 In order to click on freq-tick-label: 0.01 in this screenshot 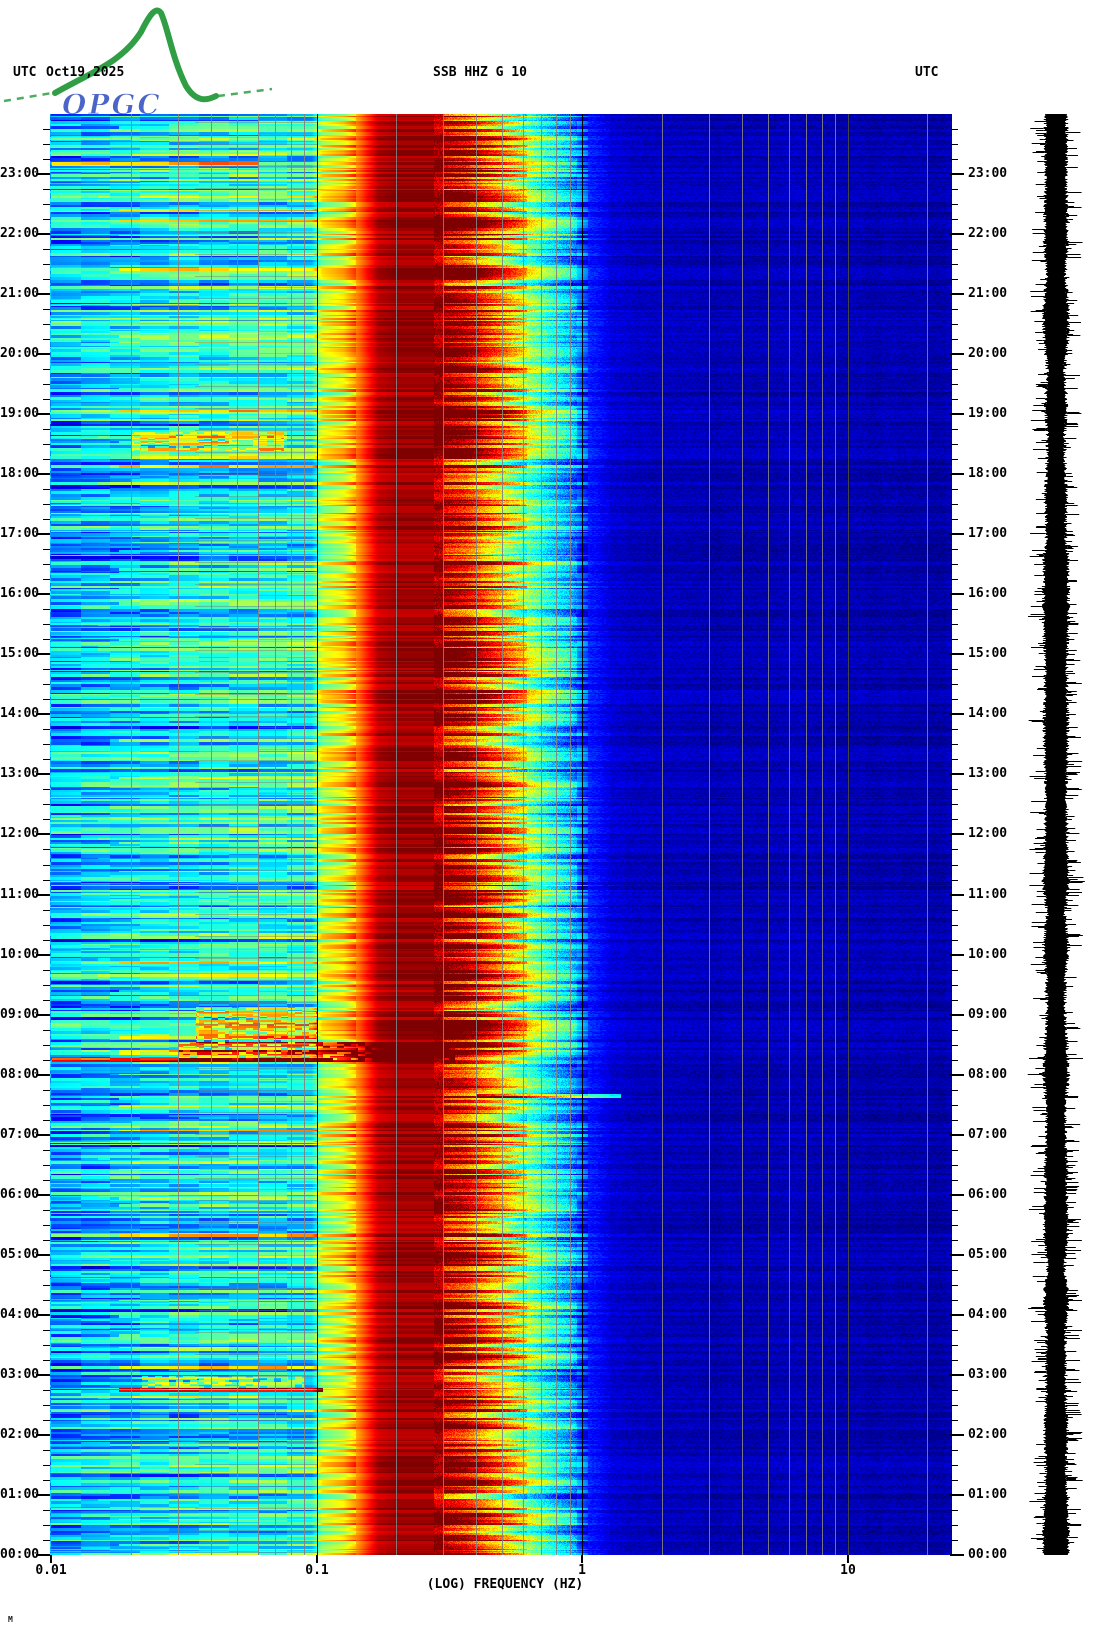, I will do `click(51, 1570)`.